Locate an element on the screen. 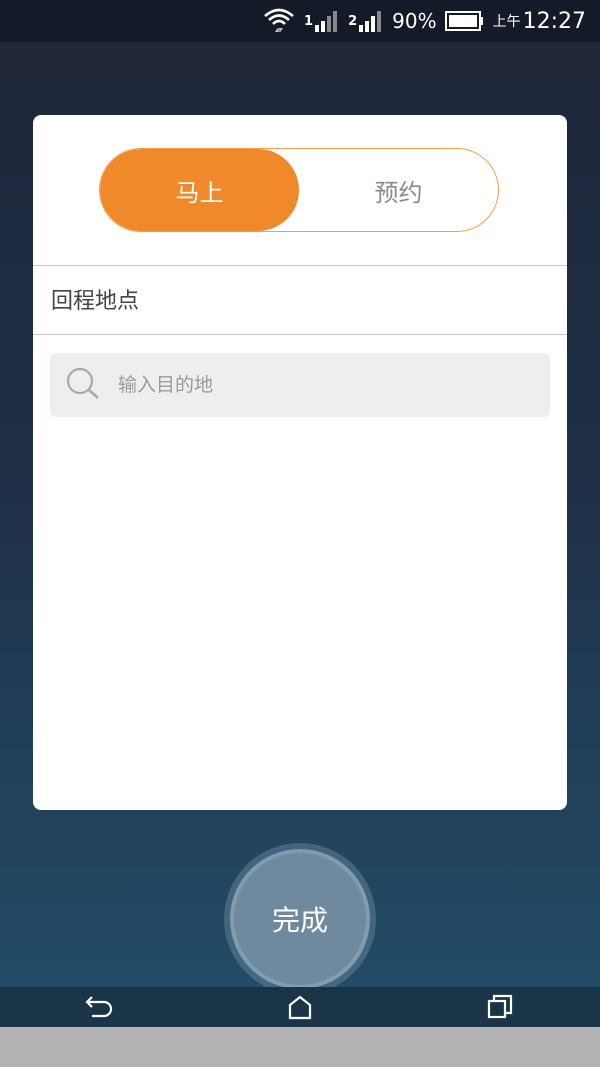  clock: 上午 12:27 is located at coordinates (539, 21).